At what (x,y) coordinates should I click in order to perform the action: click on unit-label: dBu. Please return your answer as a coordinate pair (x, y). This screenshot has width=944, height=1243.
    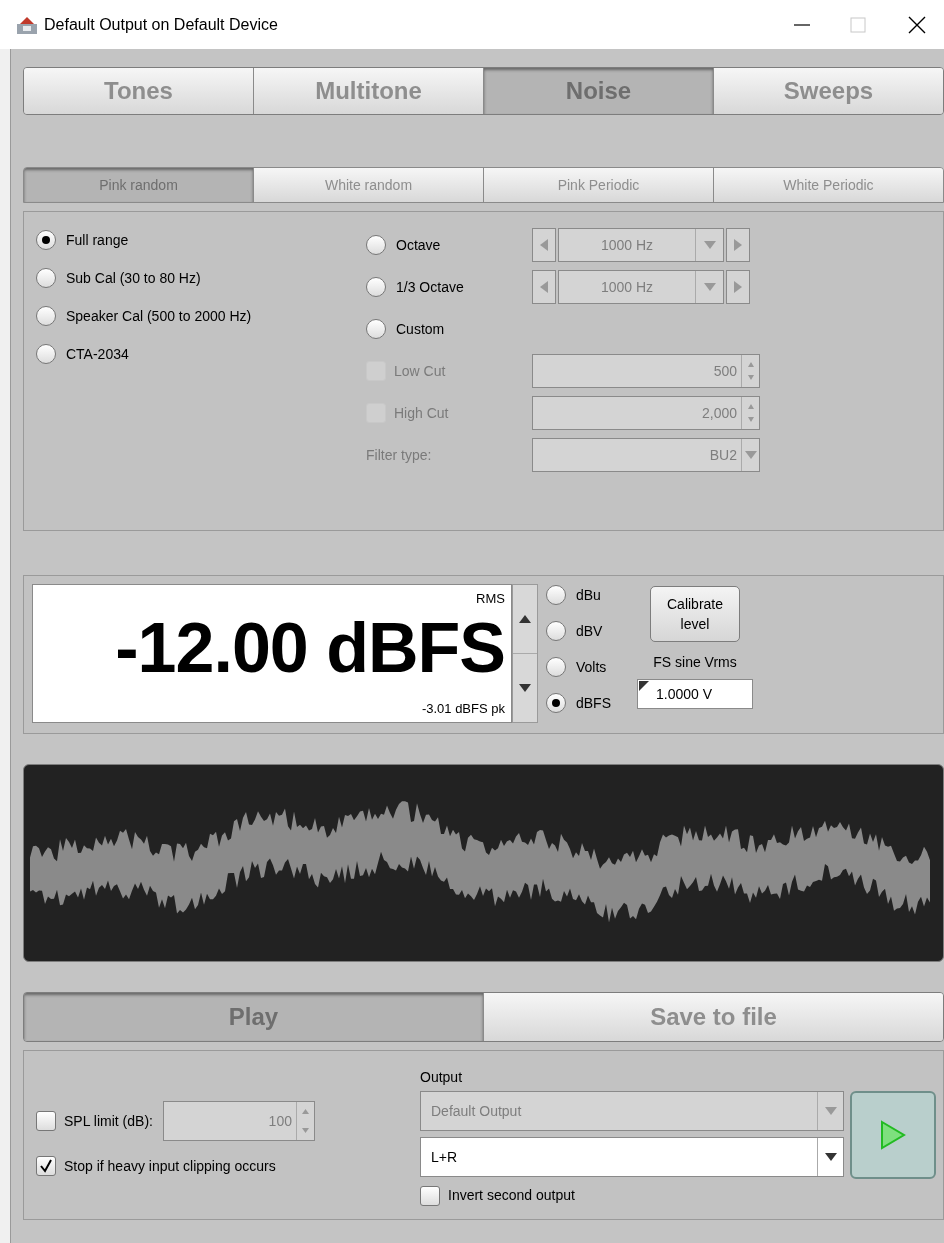
    Looking at the image, I should click on (588, 595).